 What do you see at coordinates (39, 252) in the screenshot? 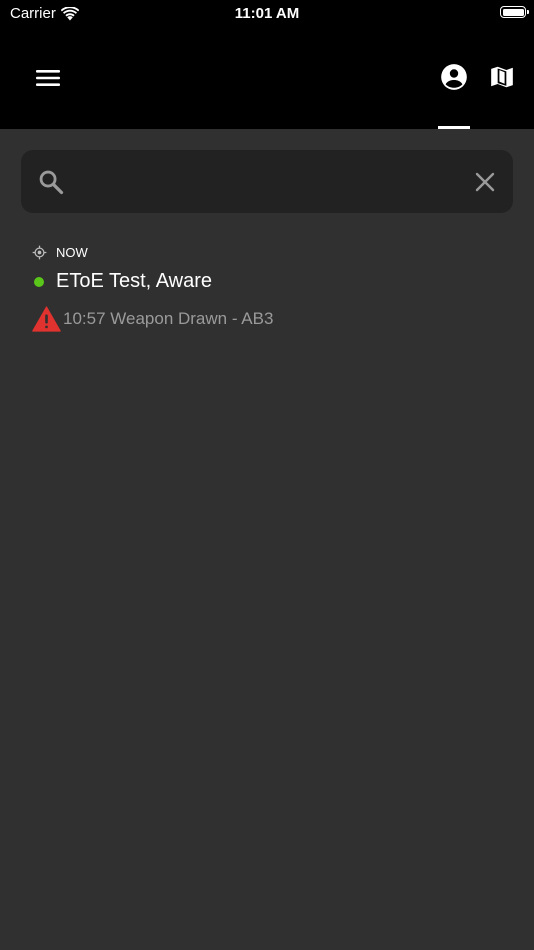
I see `location-target-icon` at bounding box center [39, 252].